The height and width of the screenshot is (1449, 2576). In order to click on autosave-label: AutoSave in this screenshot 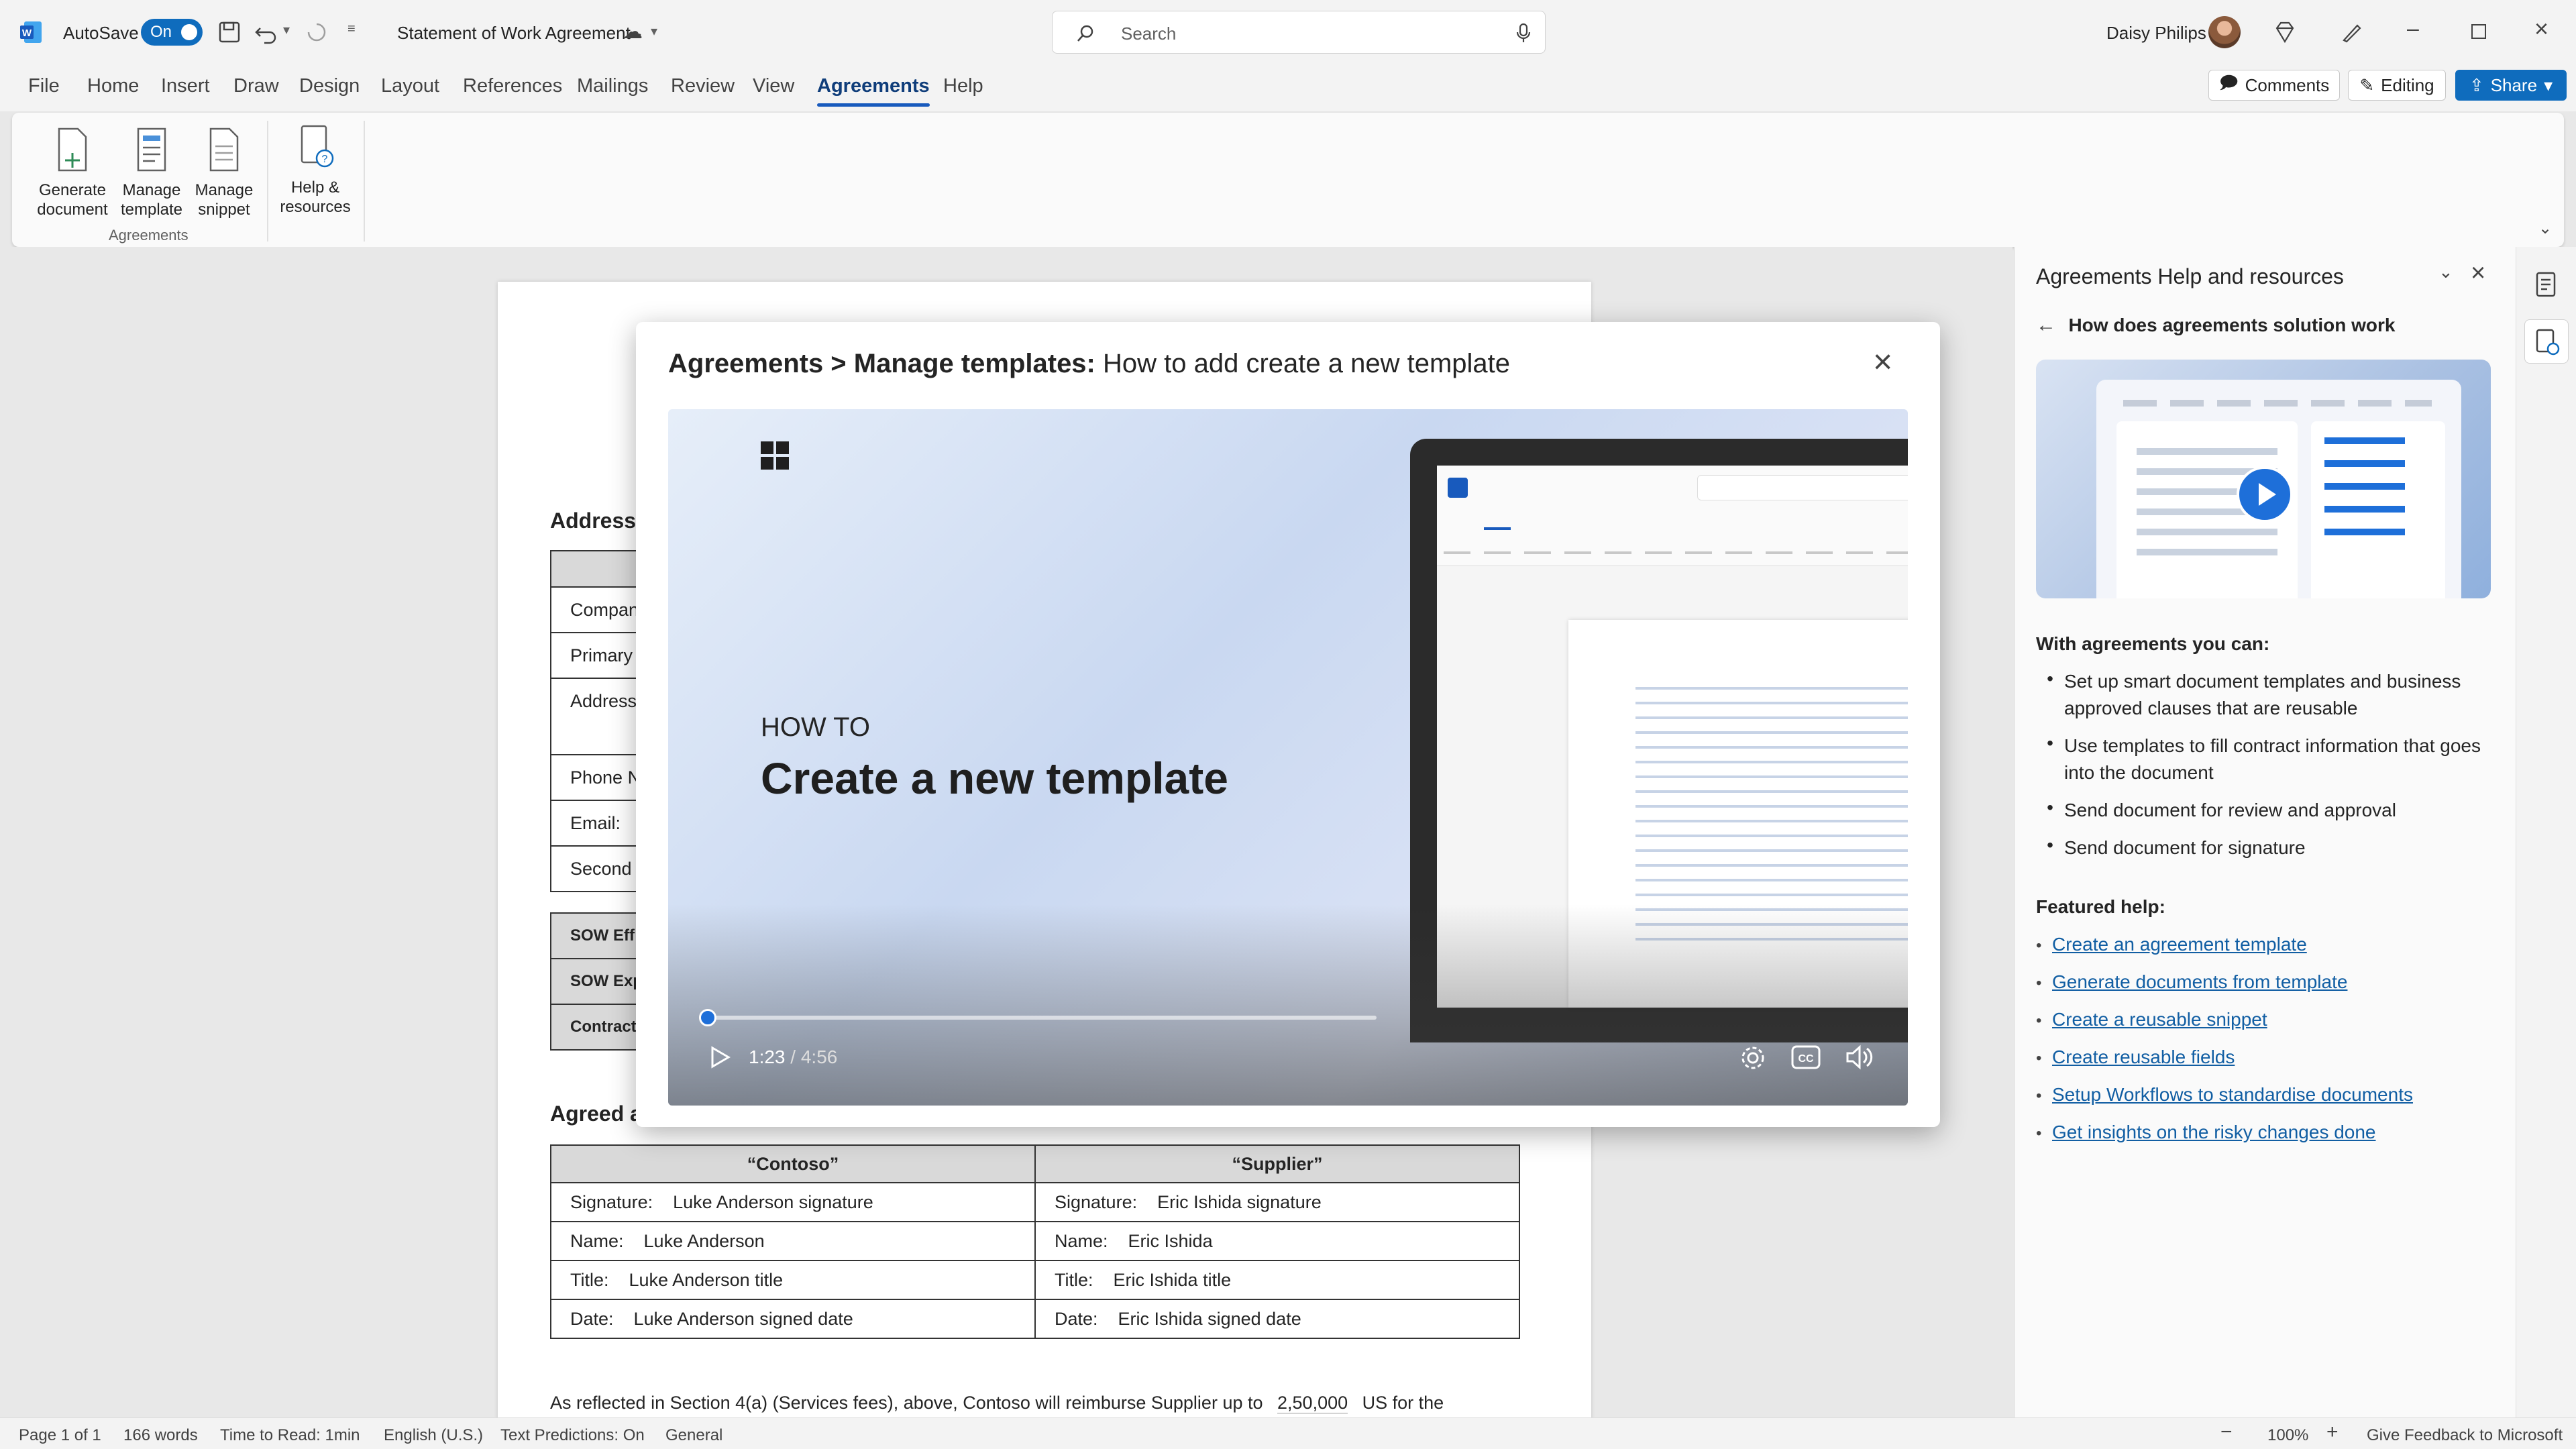, I will do `click(101, 33)`.